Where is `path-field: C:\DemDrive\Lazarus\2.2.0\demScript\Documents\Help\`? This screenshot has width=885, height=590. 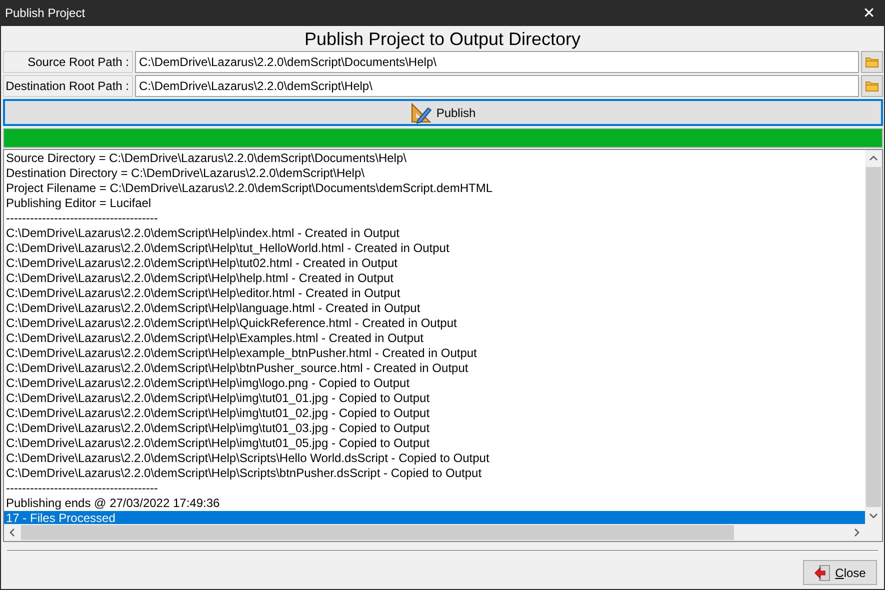 path-field: C:\DemDrive\Lazarus\2.2.0\demScript\Documents\Help\ is located at coordinates (497, 62).